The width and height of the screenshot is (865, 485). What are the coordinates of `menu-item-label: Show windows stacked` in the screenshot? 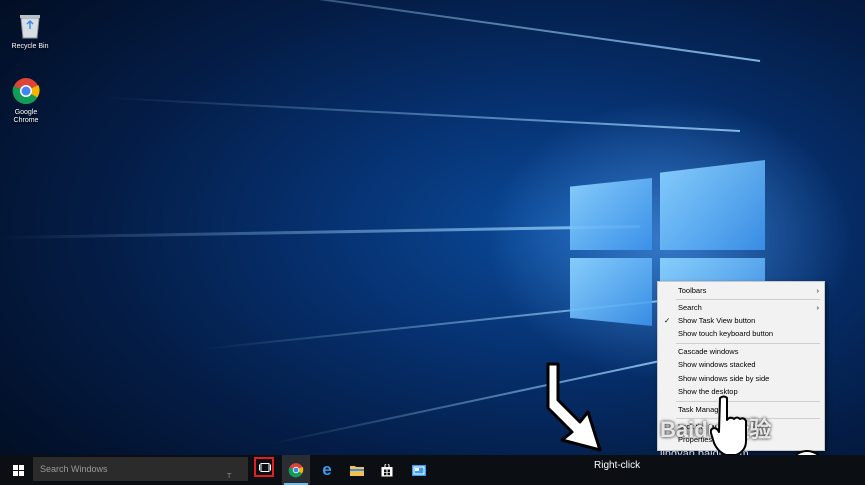 It's located at (717, 364).